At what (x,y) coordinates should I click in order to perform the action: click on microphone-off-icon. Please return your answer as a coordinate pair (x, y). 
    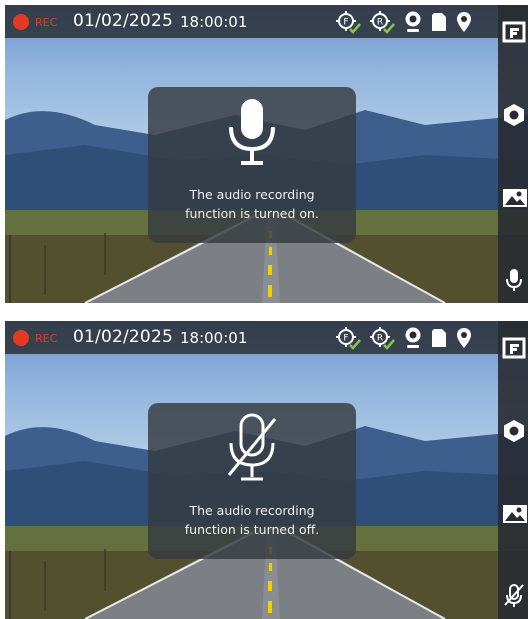
    Looking at the image, I should click on (252, 447).